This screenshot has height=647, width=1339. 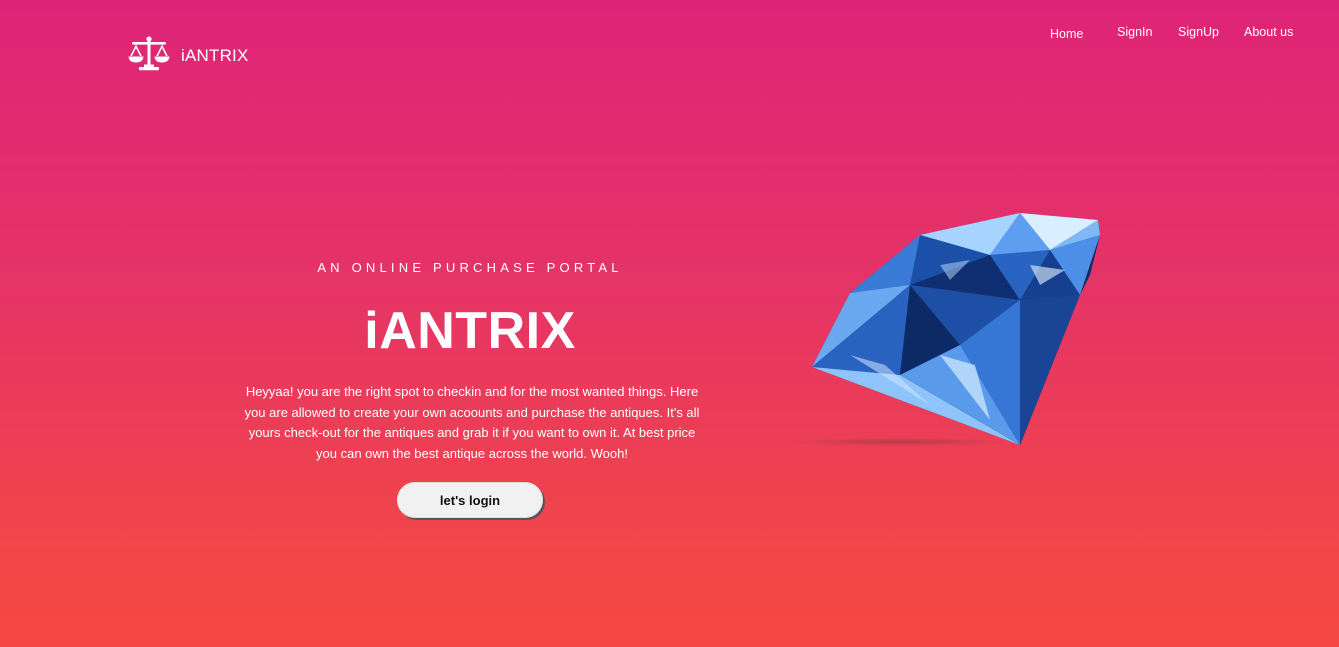 I want to click on hero-title: iANTRIX, so click(x=470, y=331).